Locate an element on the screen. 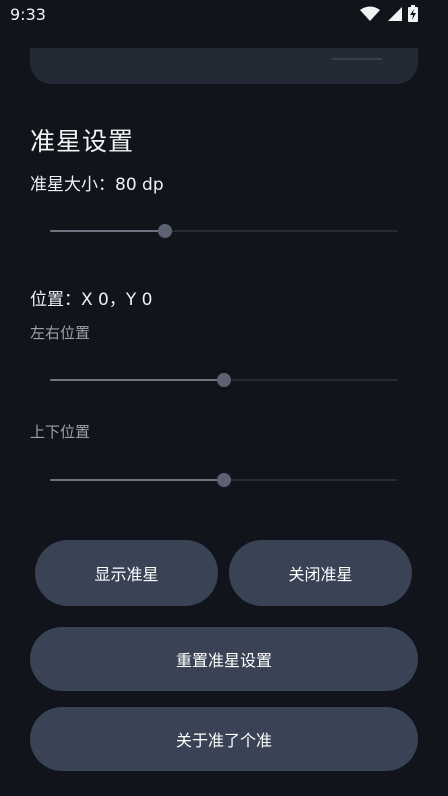  vertical-position-label: 上下位置 is located at coordinates (60, 432).